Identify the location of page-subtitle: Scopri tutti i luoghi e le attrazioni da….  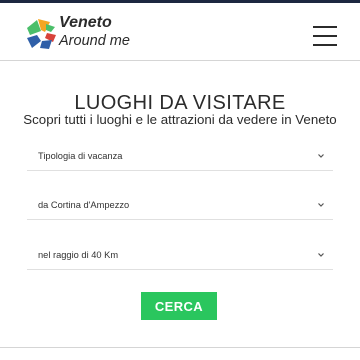
(180, 119).